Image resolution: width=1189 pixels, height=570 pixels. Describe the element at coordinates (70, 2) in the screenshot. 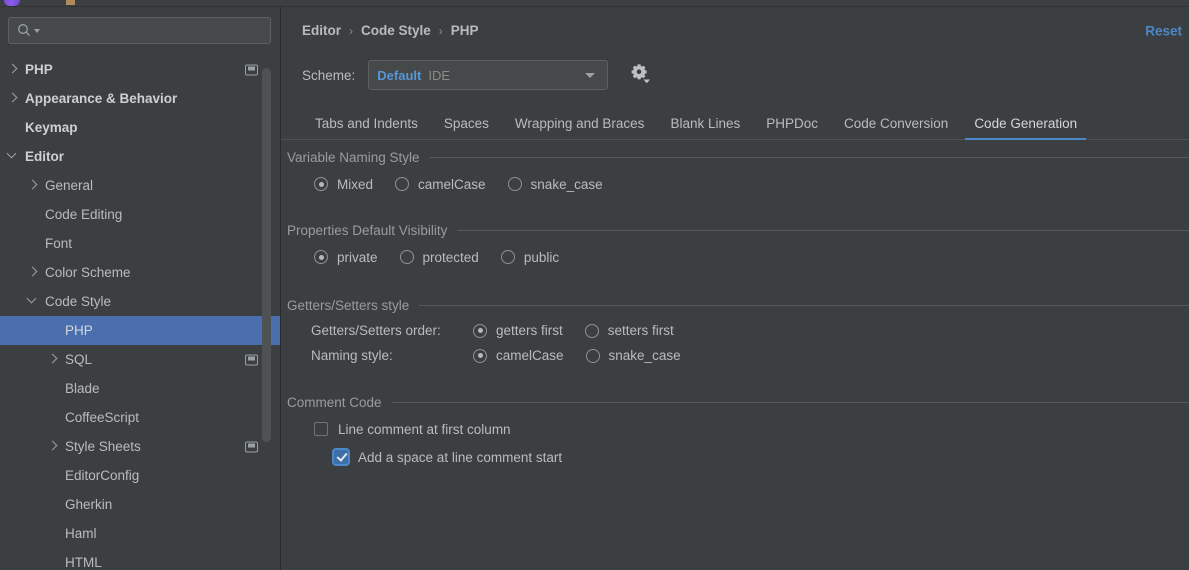

I see `editor-tab-marker-icon` at that location.